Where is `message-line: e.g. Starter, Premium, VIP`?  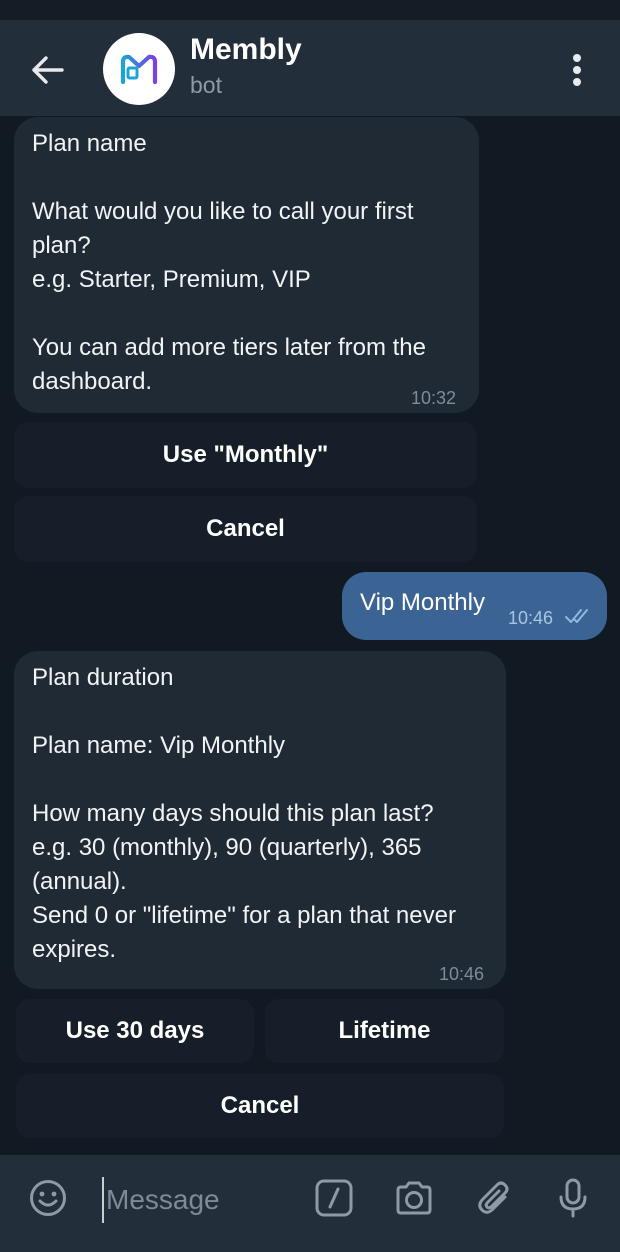 message-line: e.g. Starter, Premium, VIP is located at coordinates (171, 279).